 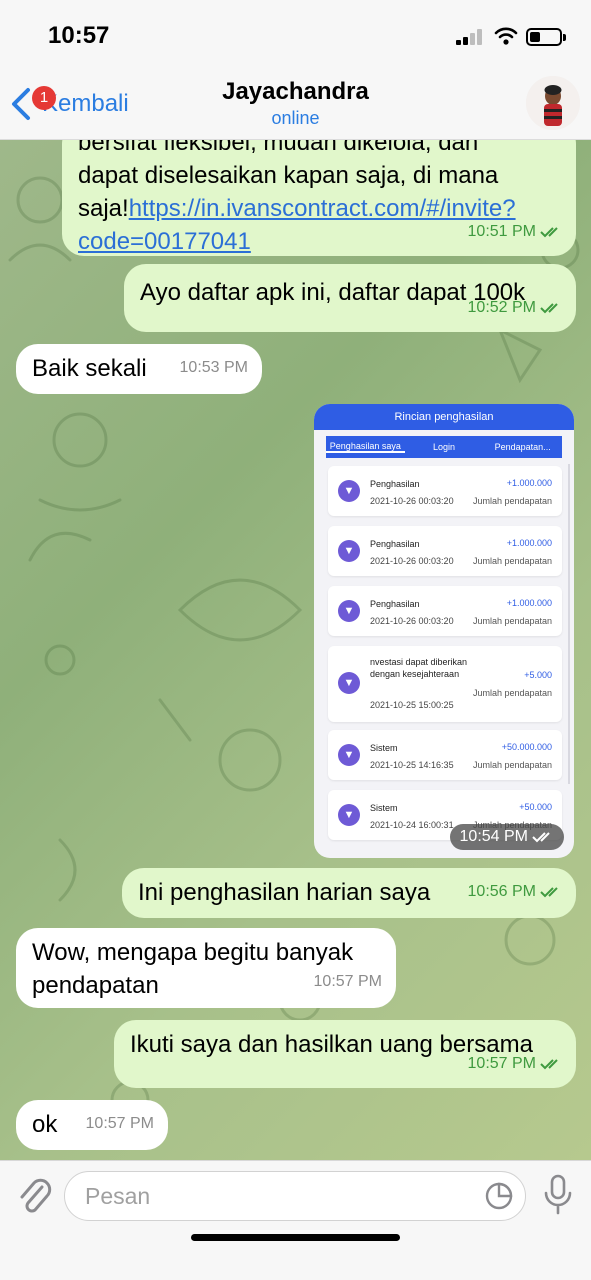 What do you see at coordinates (526, 747) in the screenshot?
I see `record-amount: +50.000.000` at bounding box center [526, 747].